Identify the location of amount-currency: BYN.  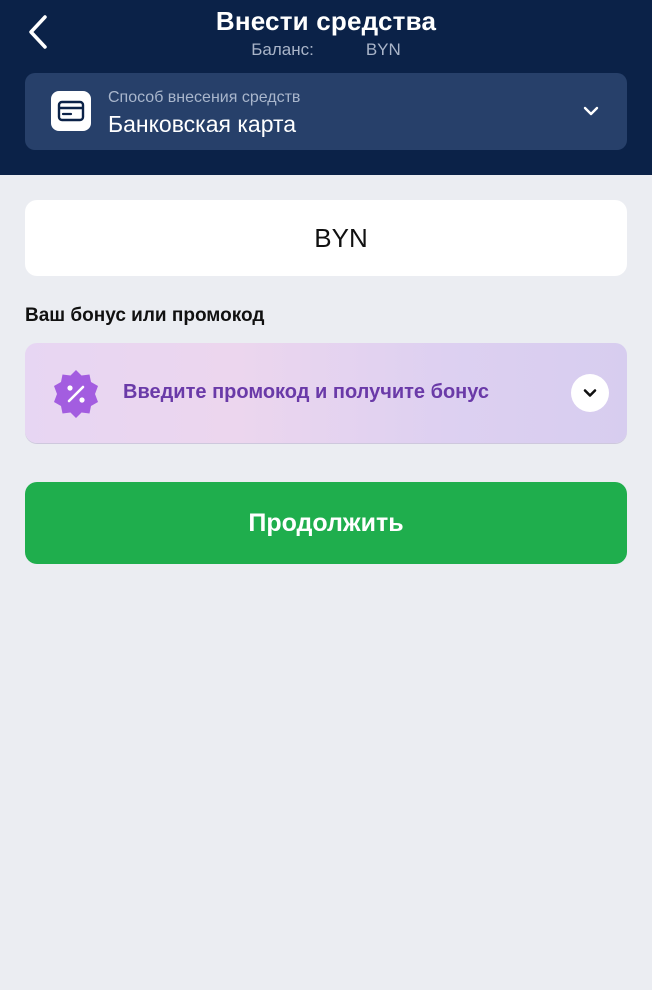
(341, 237).